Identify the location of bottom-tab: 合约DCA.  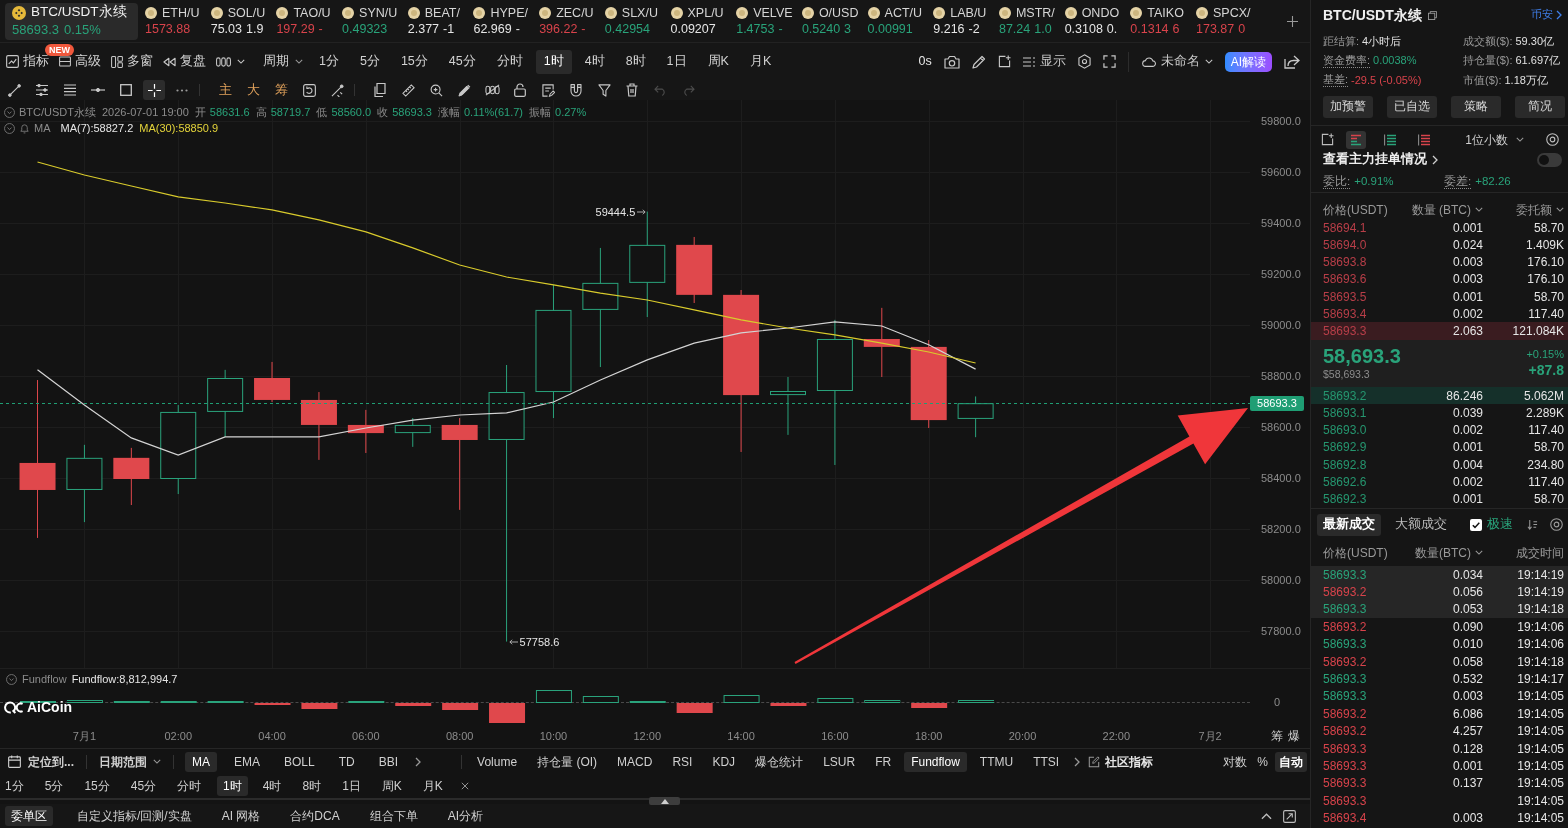
(315, 816).